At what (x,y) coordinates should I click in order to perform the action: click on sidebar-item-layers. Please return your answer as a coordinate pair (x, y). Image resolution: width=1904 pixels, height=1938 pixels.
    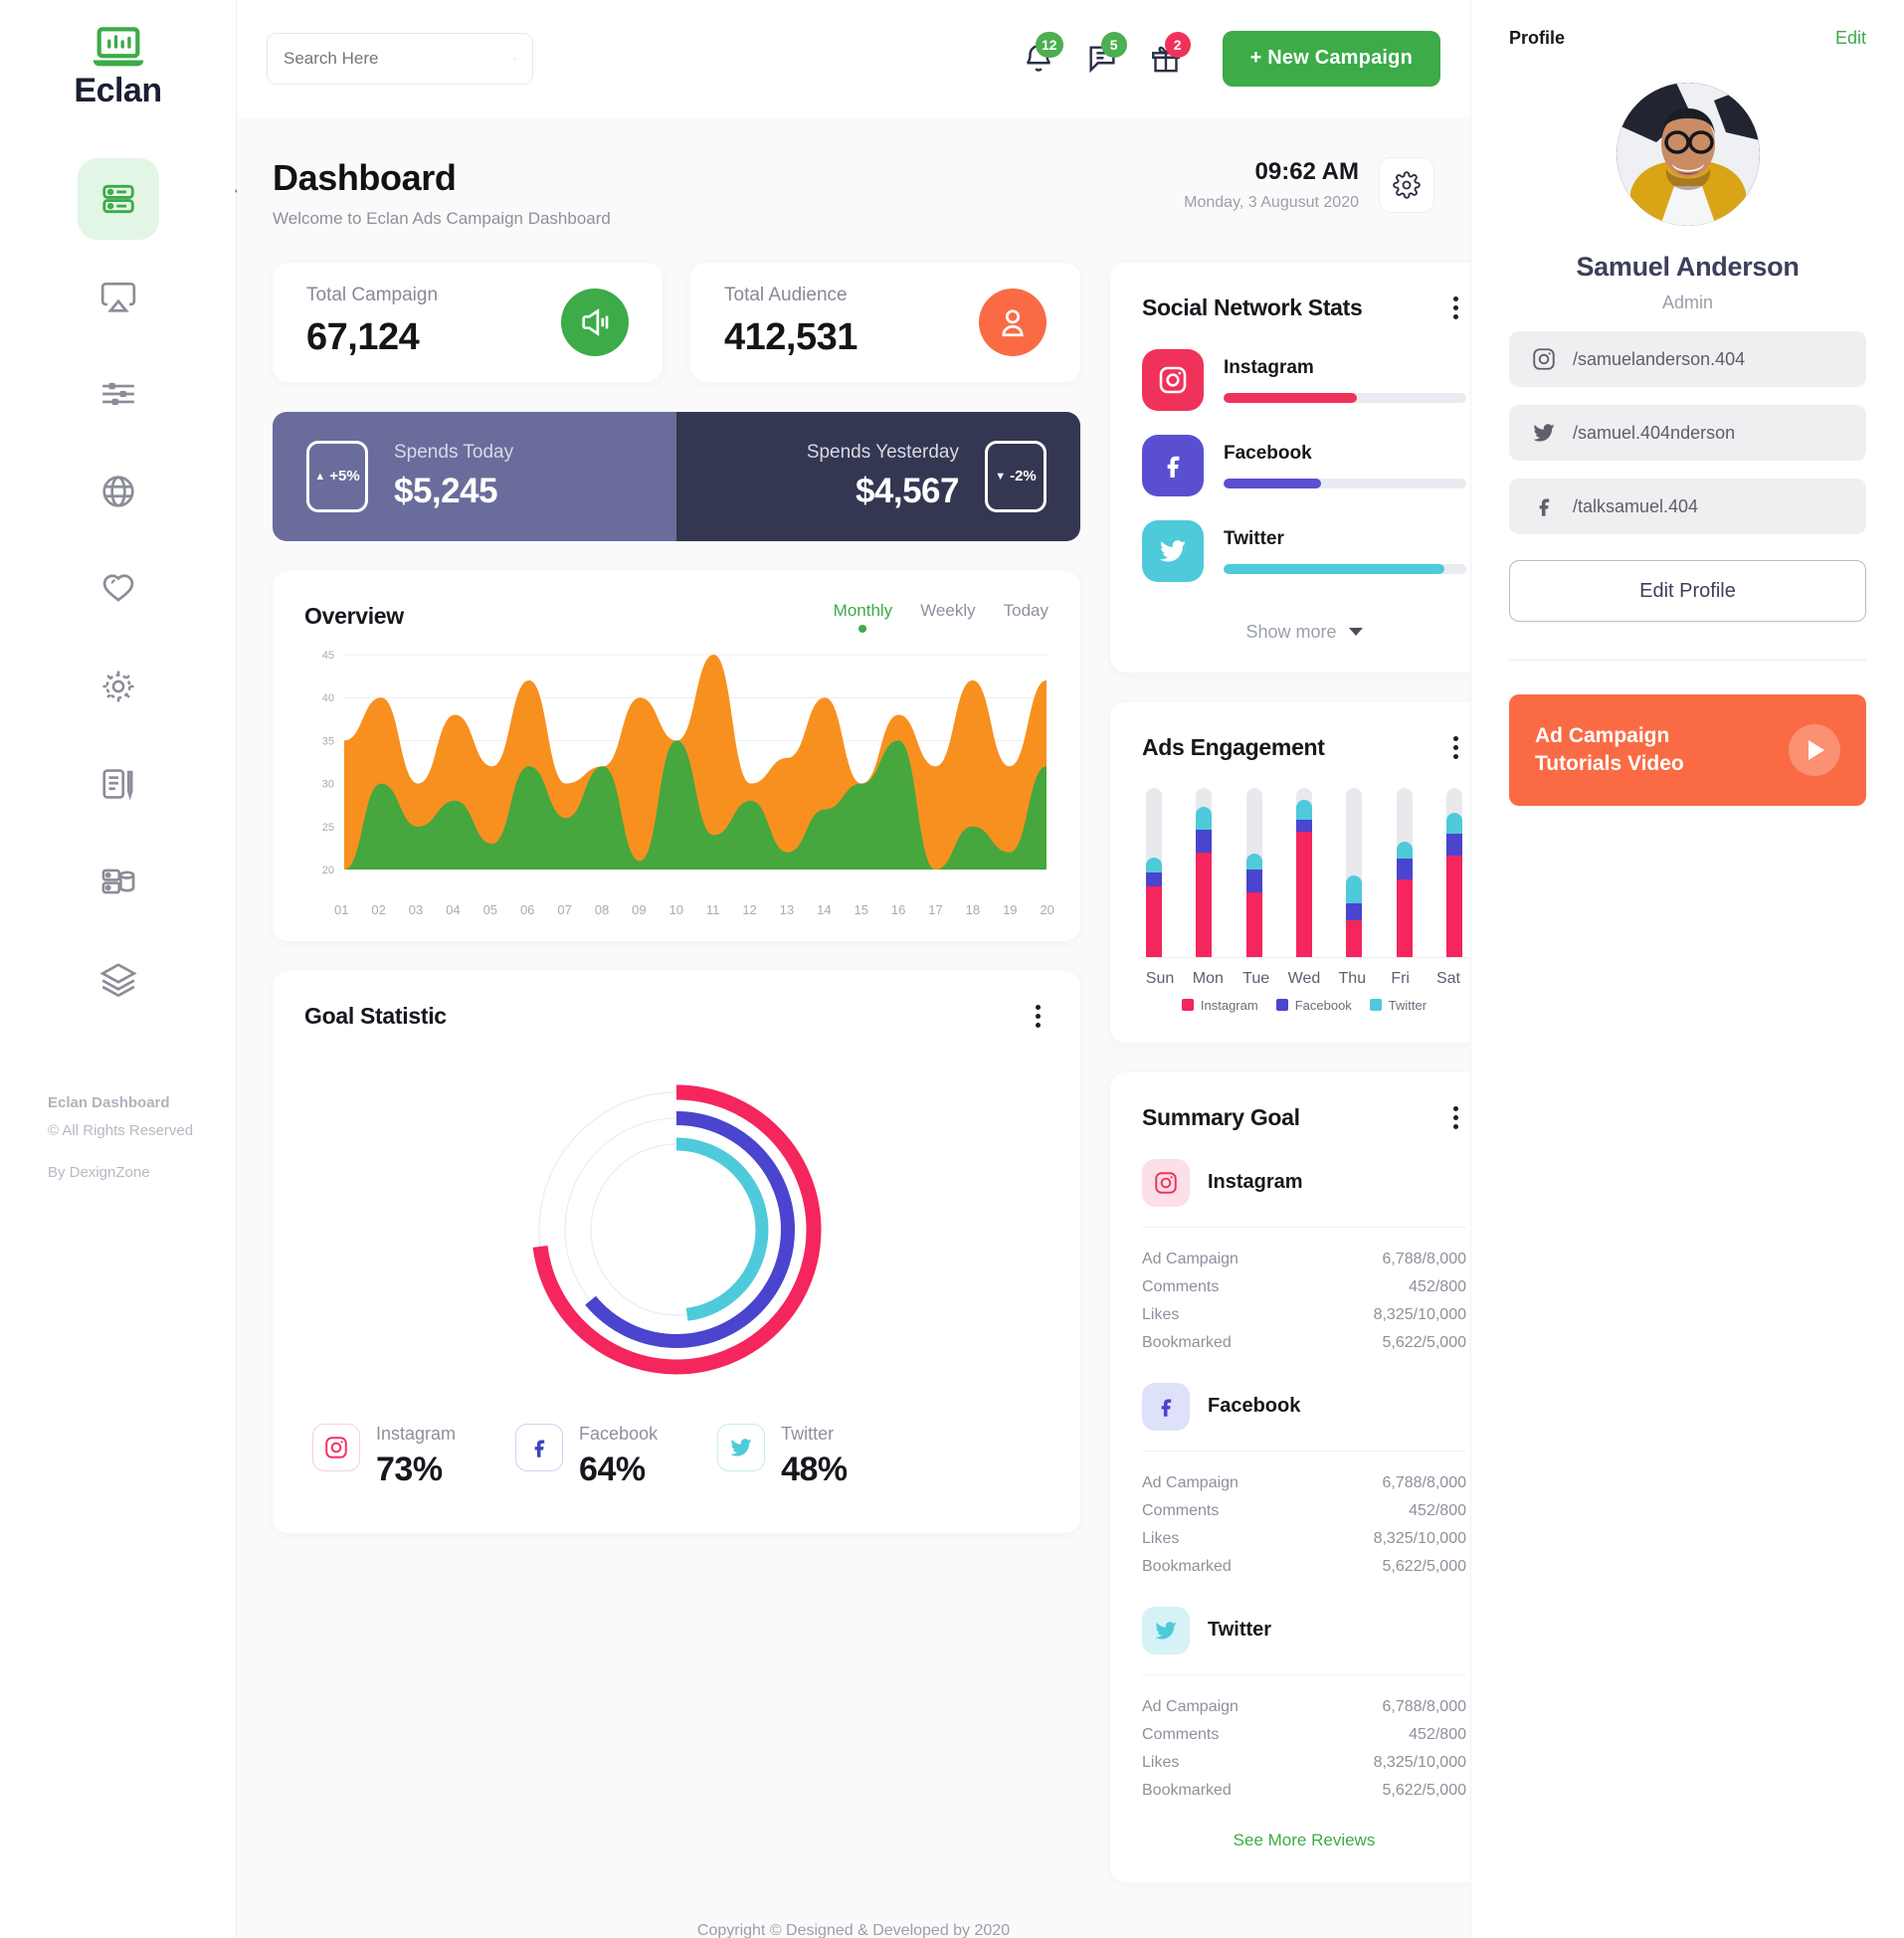
    Looking at the image, I should click on (118, 979).